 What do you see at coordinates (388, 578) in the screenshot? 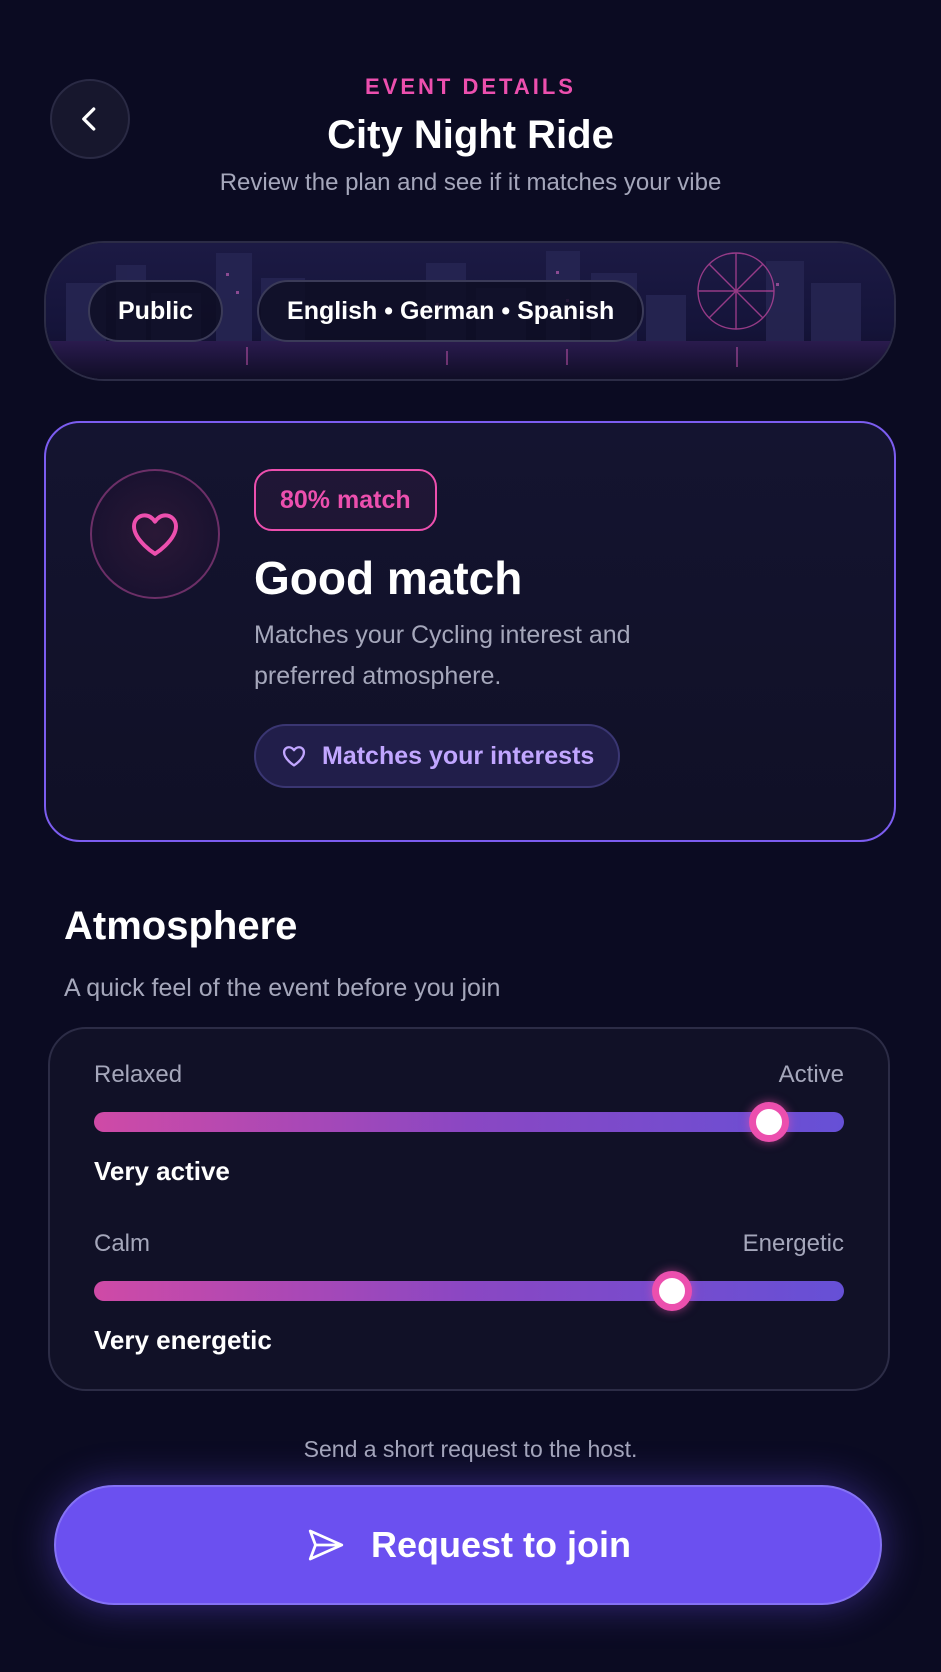
I see `match-title: Good match` at bounding box center [388, 578].